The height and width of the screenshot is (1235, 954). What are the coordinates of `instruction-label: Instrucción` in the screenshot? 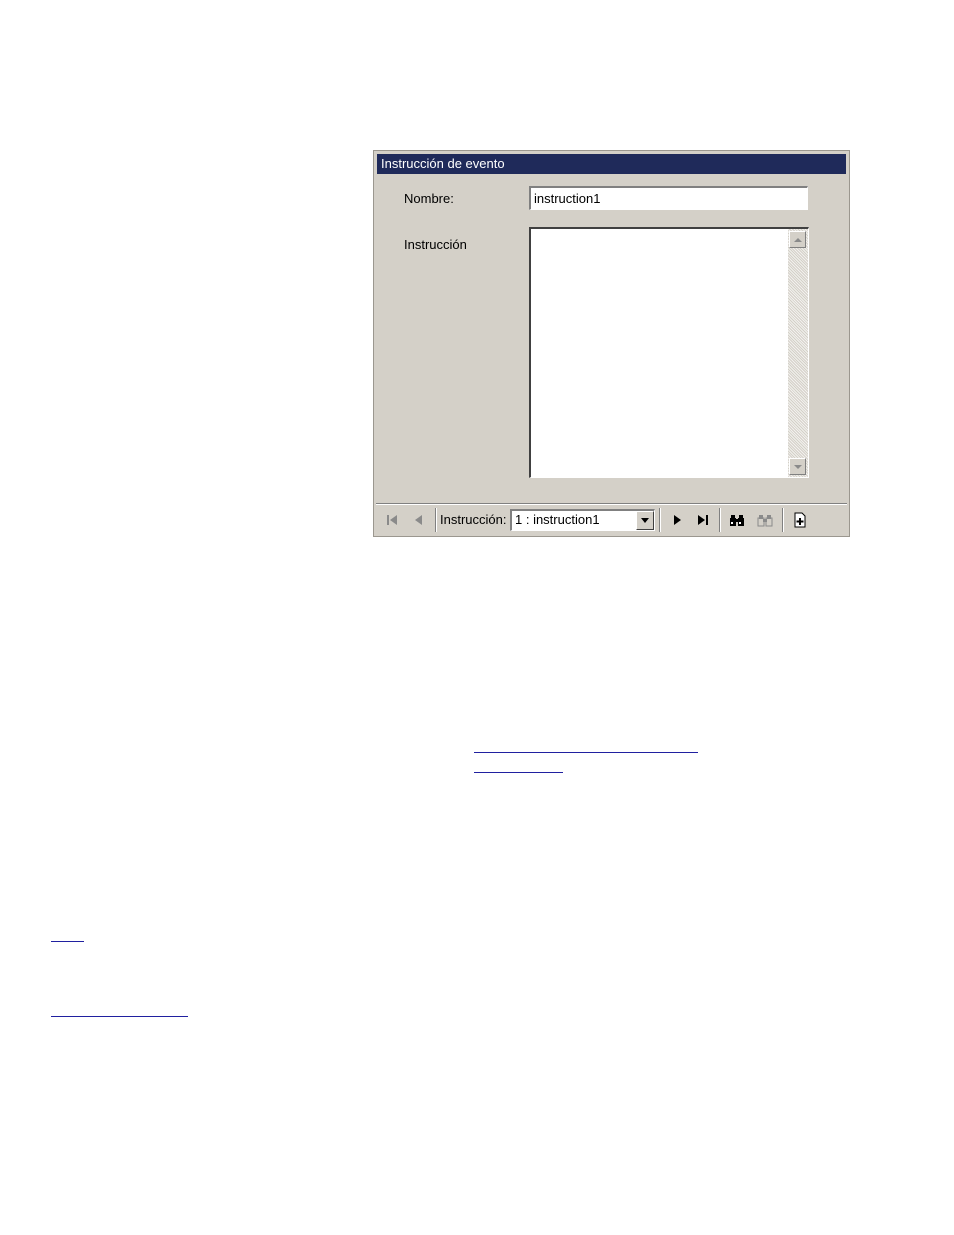 It's located at (435, 244).